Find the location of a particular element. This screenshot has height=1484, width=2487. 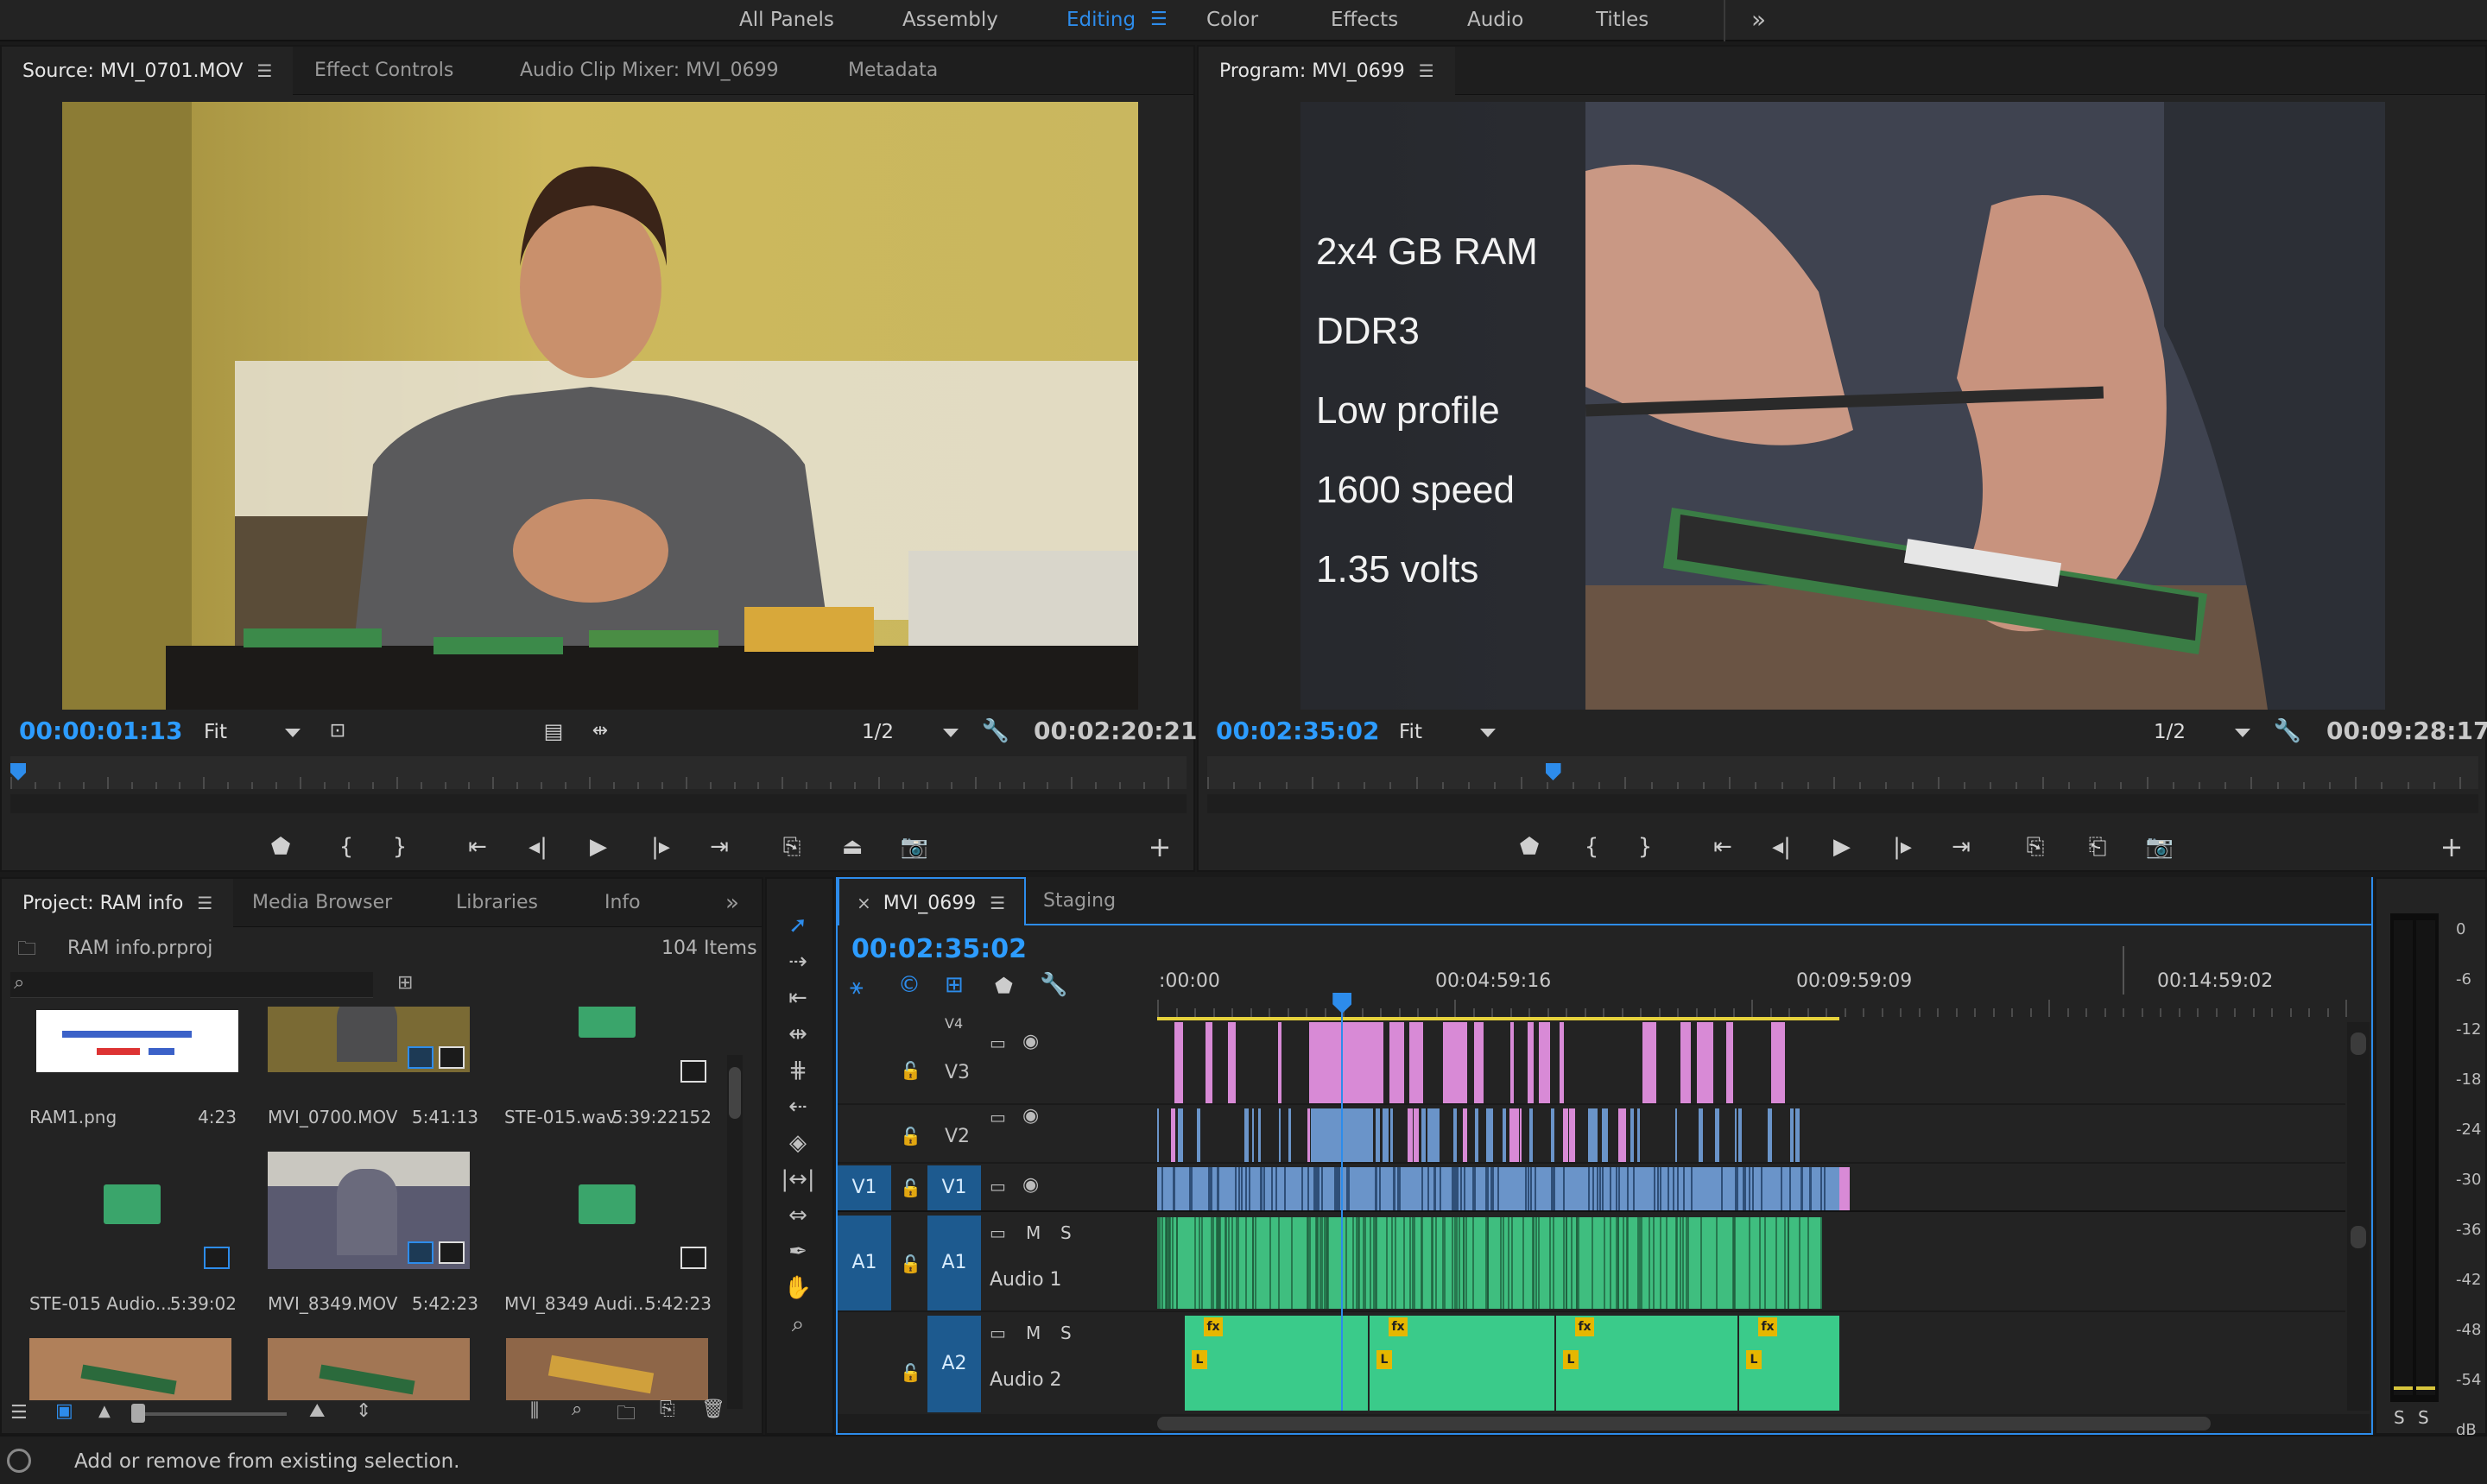

tab-media-browser: Media Browser is located at coordinates (322, 903).